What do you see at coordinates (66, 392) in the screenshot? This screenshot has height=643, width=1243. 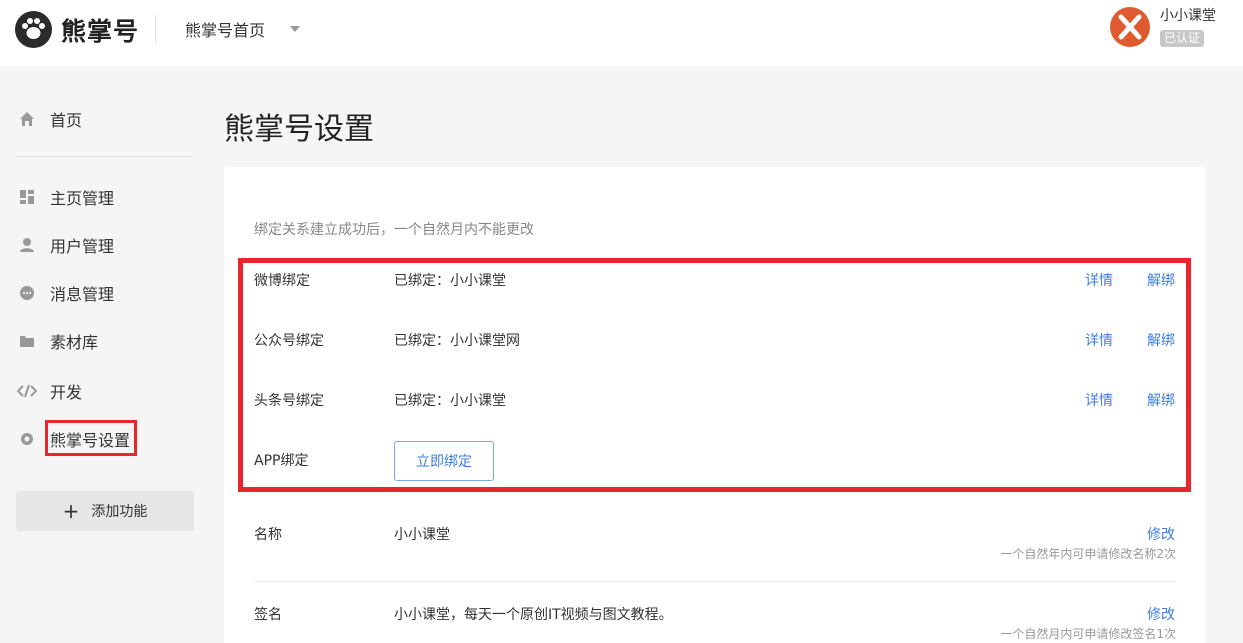 I see `sidebar-item-label: 开发` at bounding box center [66, 392].